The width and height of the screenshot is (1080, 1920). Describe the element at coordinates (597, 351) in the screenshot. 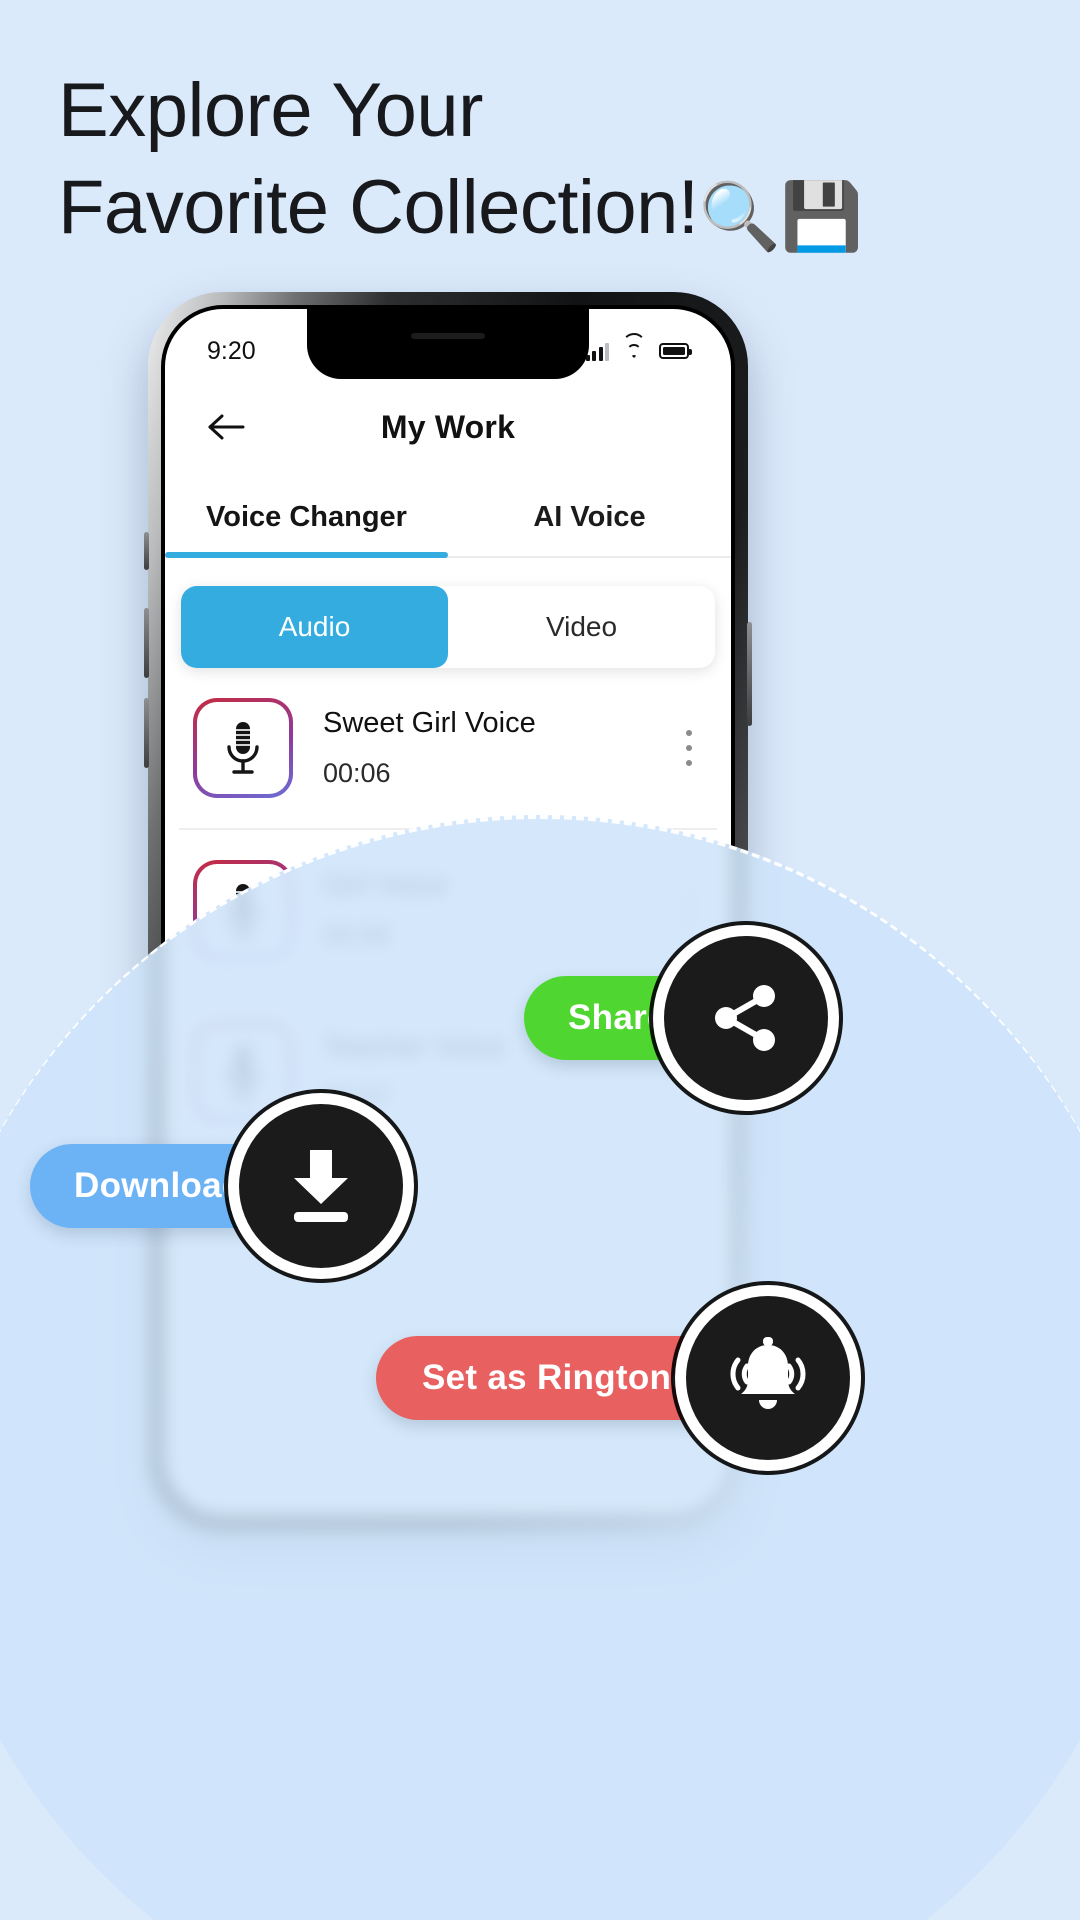

I see `signal-icon` at that location.